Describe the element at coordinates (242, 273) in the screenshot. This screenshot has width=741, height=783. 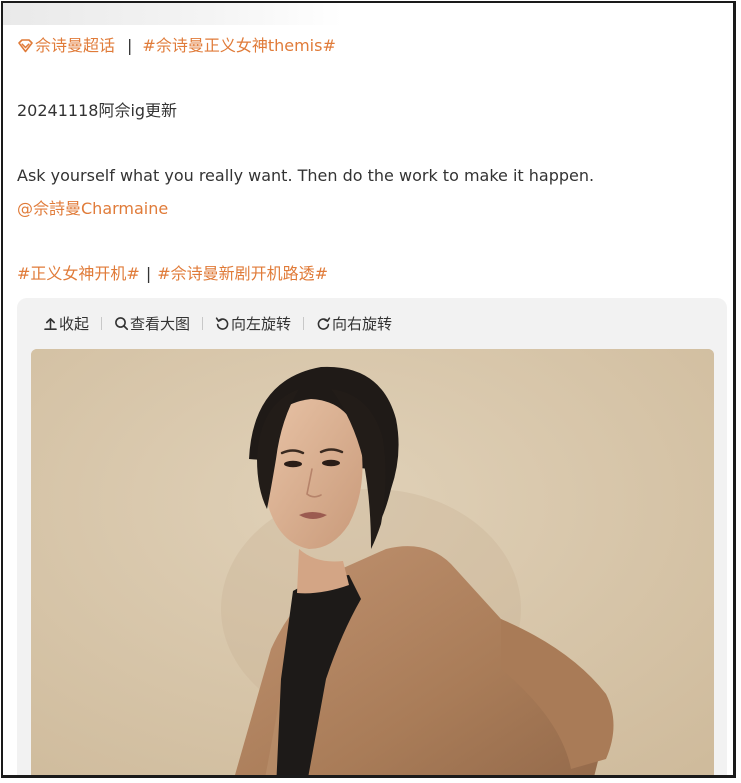
I see `hashtag-link-2: #佘诗曼新剧开机路透#` at that location.